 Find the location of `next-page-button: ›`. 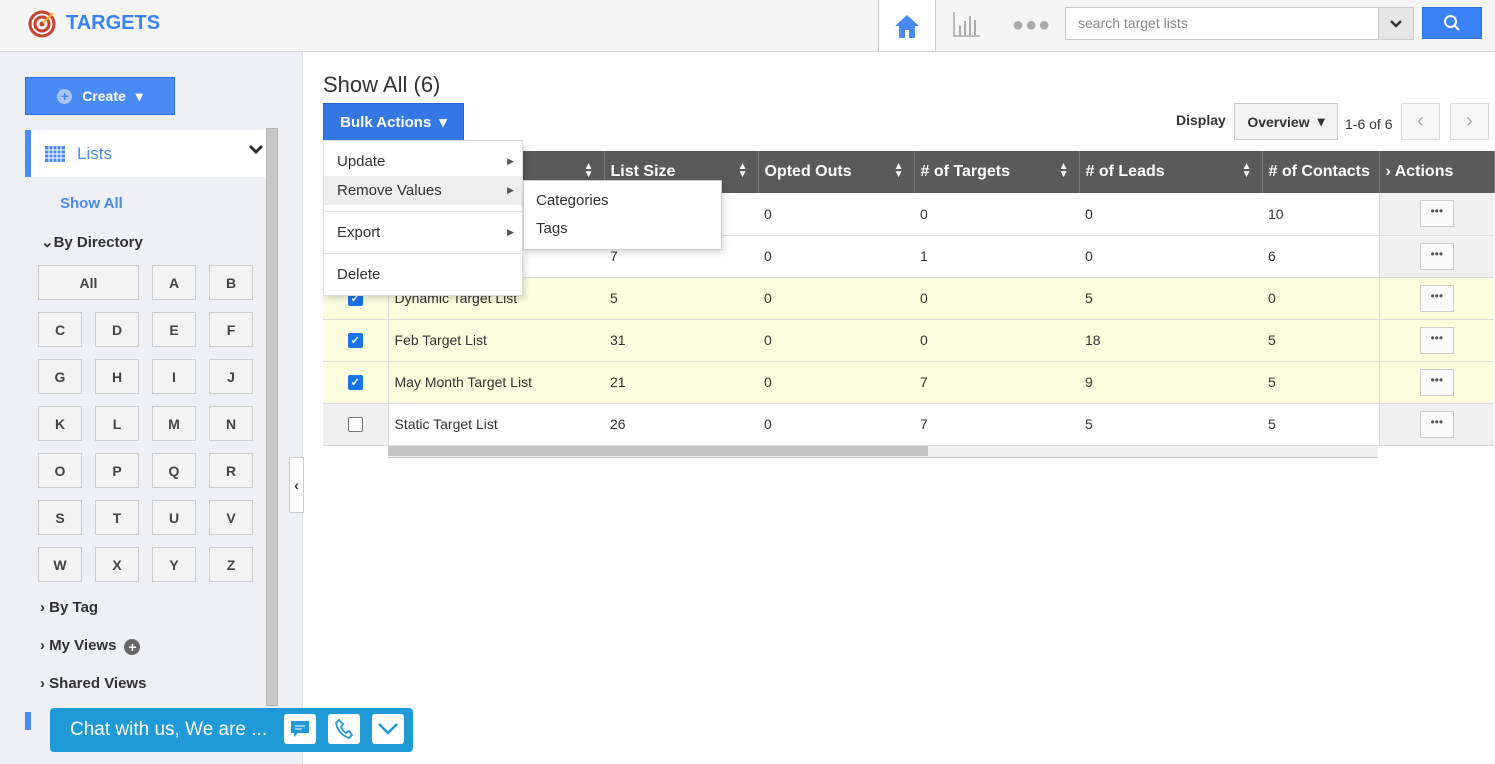

next-page-button: › is located at coordinates (1469, 121).